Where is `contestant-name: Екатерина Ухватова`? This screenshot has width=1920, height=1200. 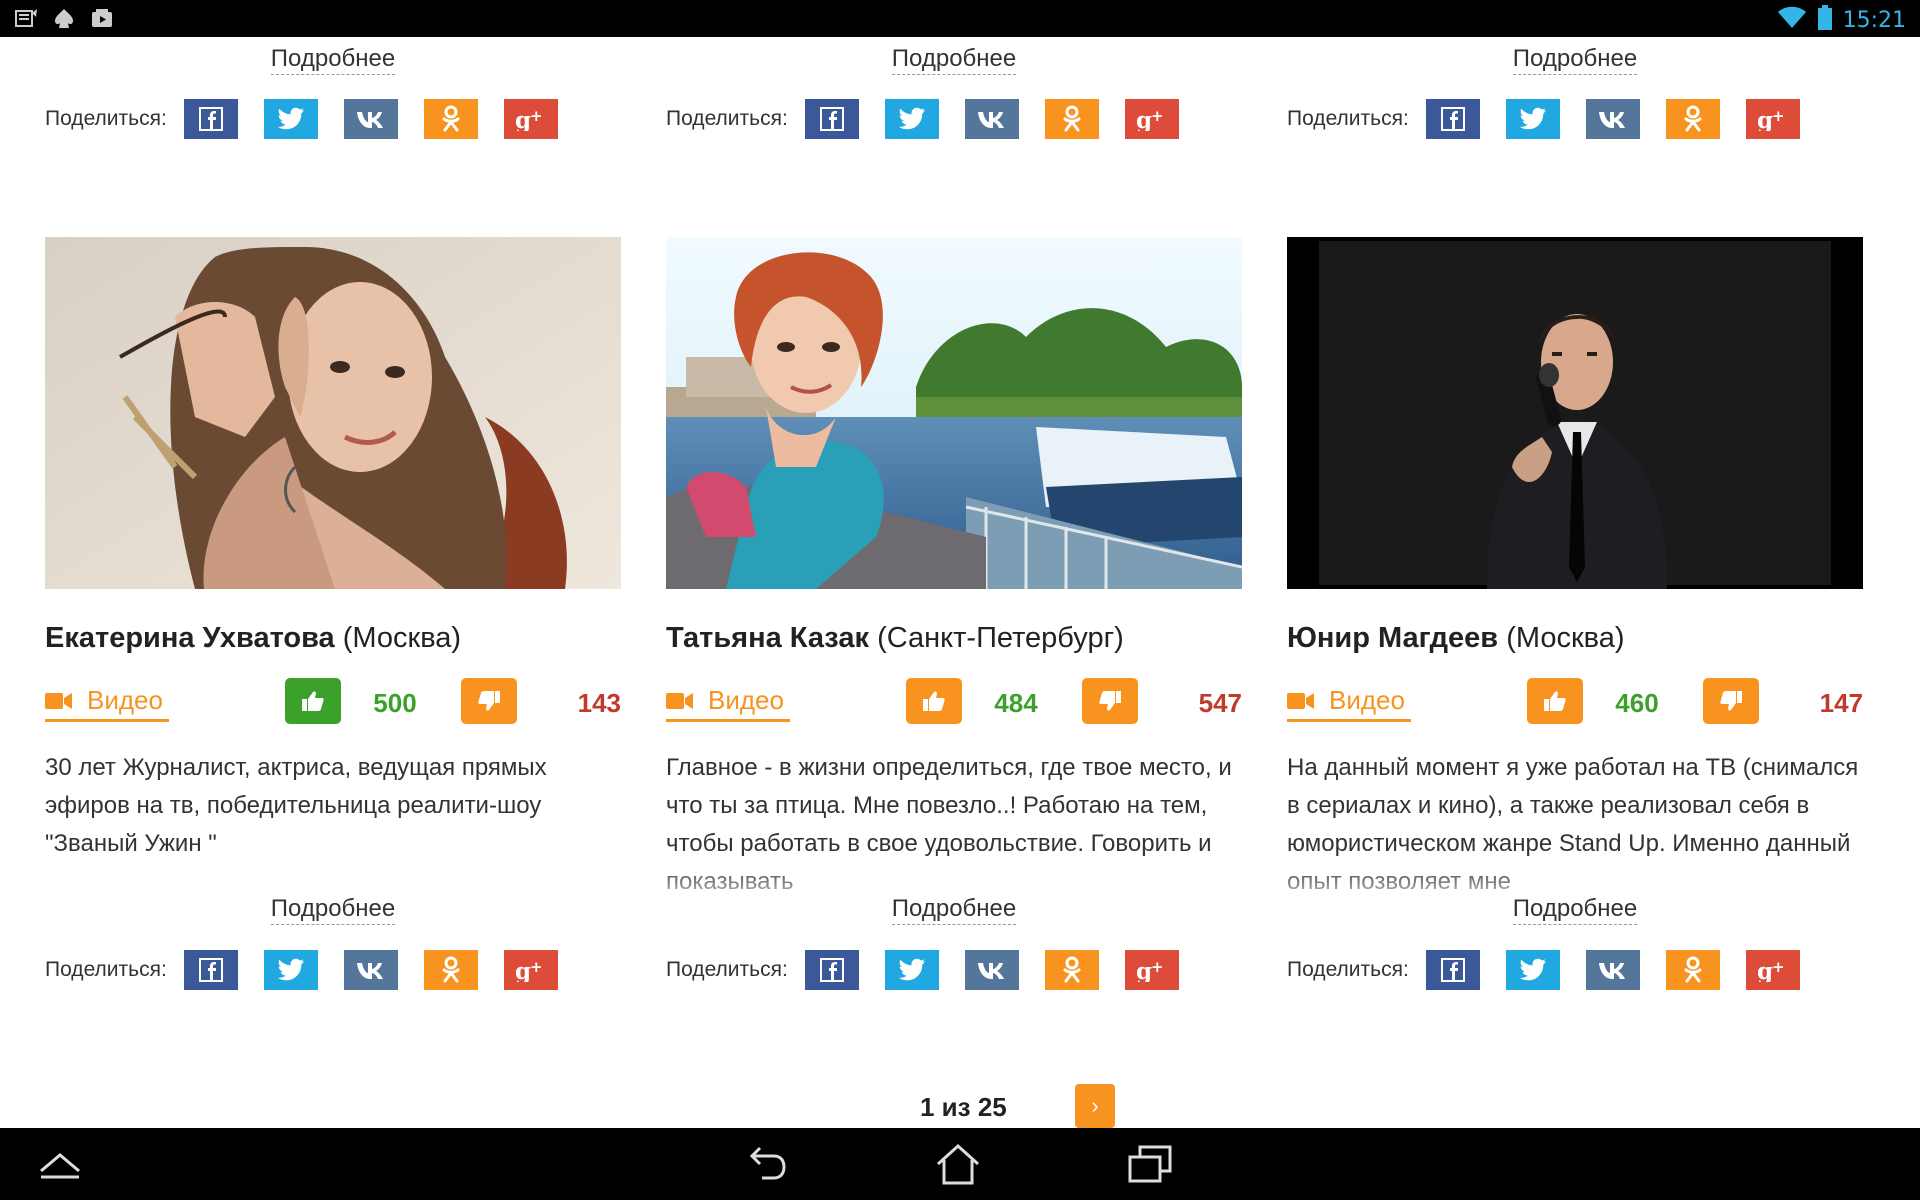 contestant-name: Екатерина Ухватова is located at coordinates (190, 638).